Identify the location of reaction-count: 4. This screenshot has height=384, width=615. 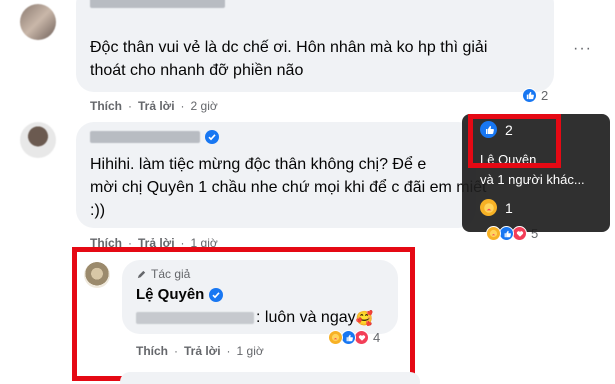
(377, 337).